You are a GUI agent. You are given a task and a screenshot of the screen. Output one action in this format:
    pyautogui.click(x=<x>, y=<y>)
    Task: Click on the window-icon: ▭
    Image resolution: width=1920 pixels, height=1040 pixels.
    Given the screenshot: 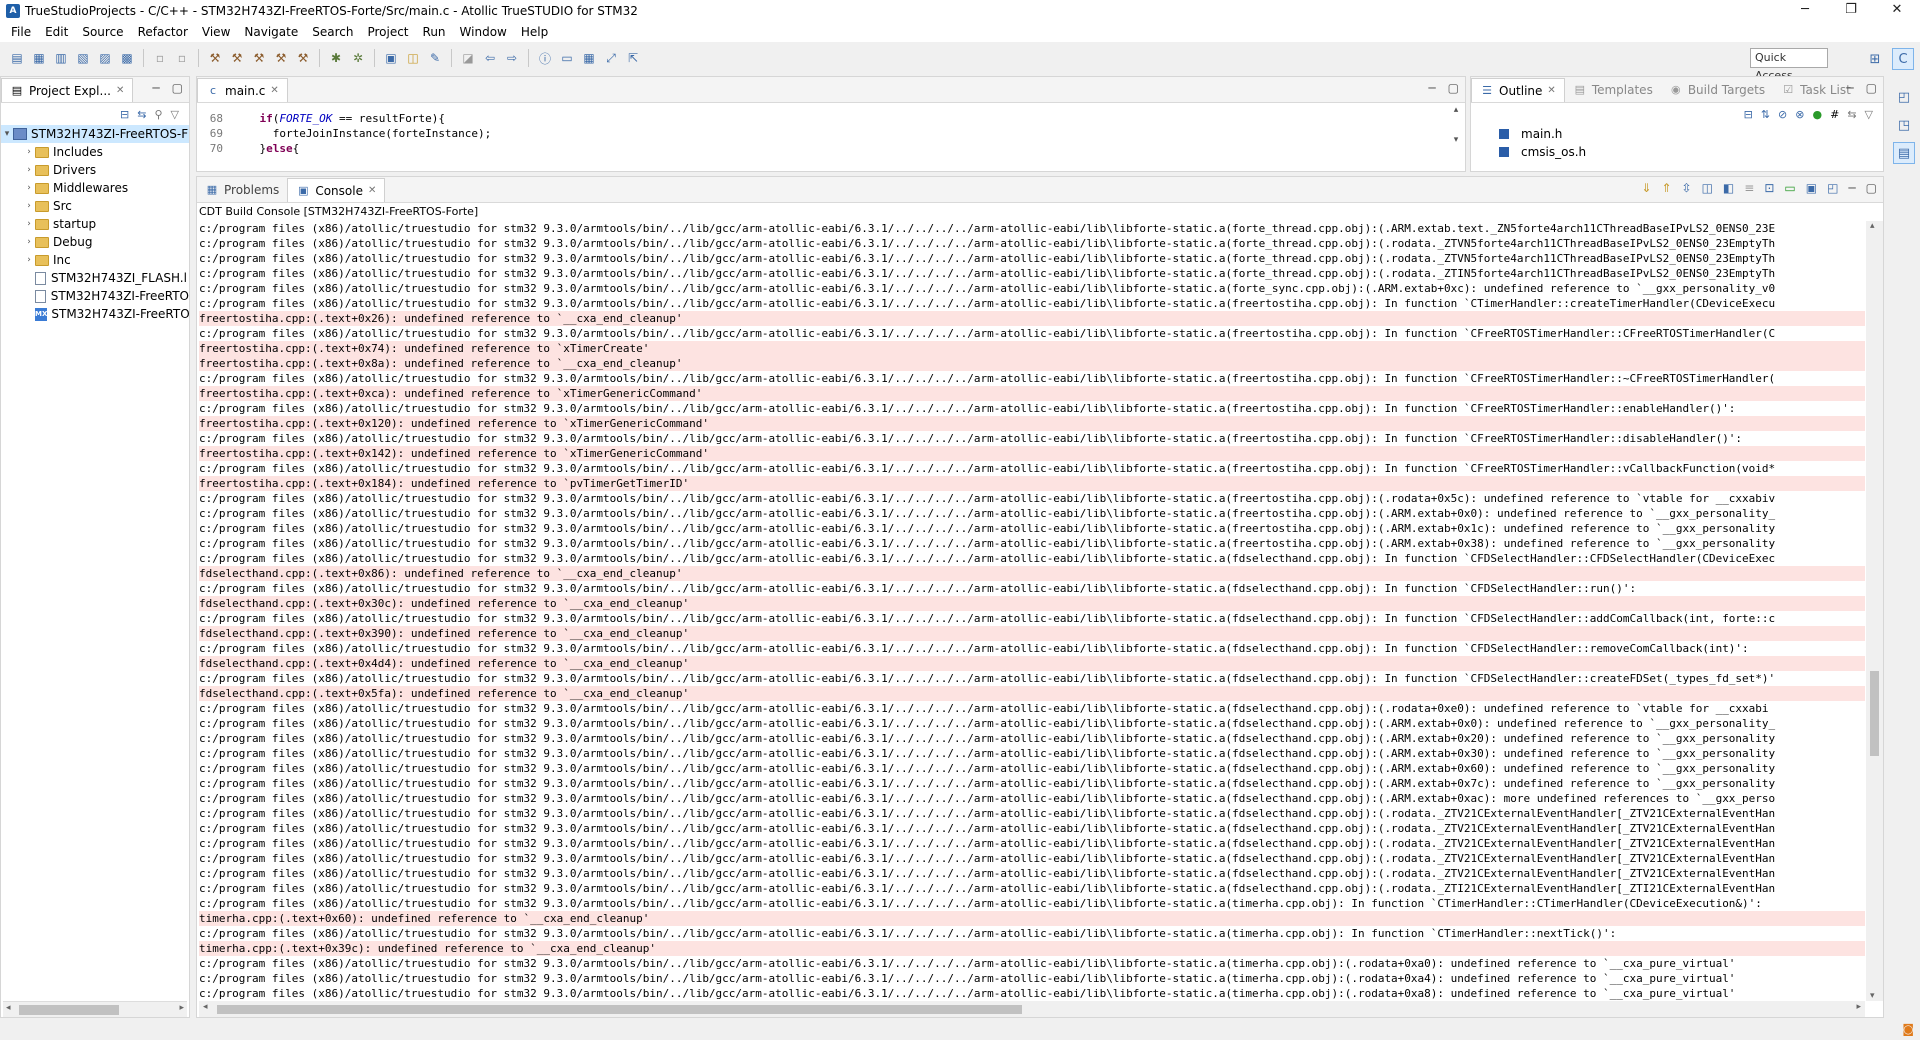 What is the action you would take?
    pyautogui.click(x=567, y=58)
    